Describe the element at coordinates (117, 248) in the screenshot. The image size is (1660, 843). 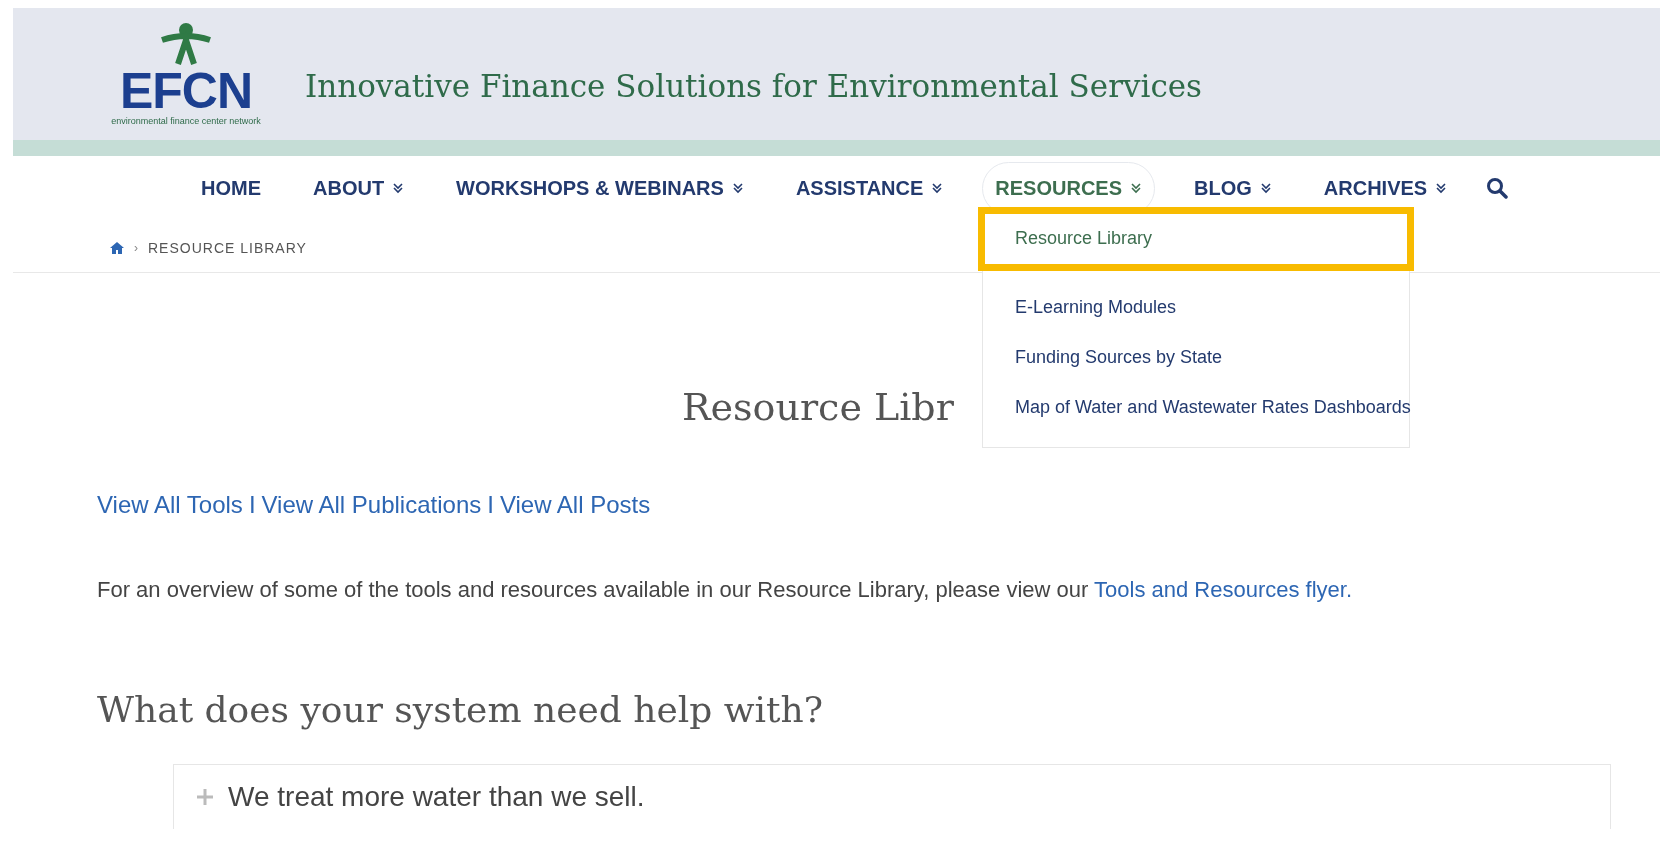
I see `home-icon` at that location.